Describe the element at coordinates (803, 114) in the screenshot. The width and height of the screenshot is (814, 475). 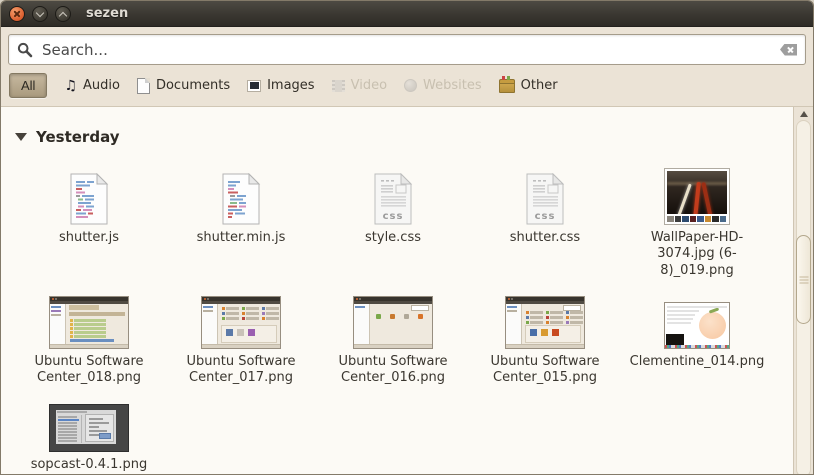
I see `scroll-up-arrow` at that location.